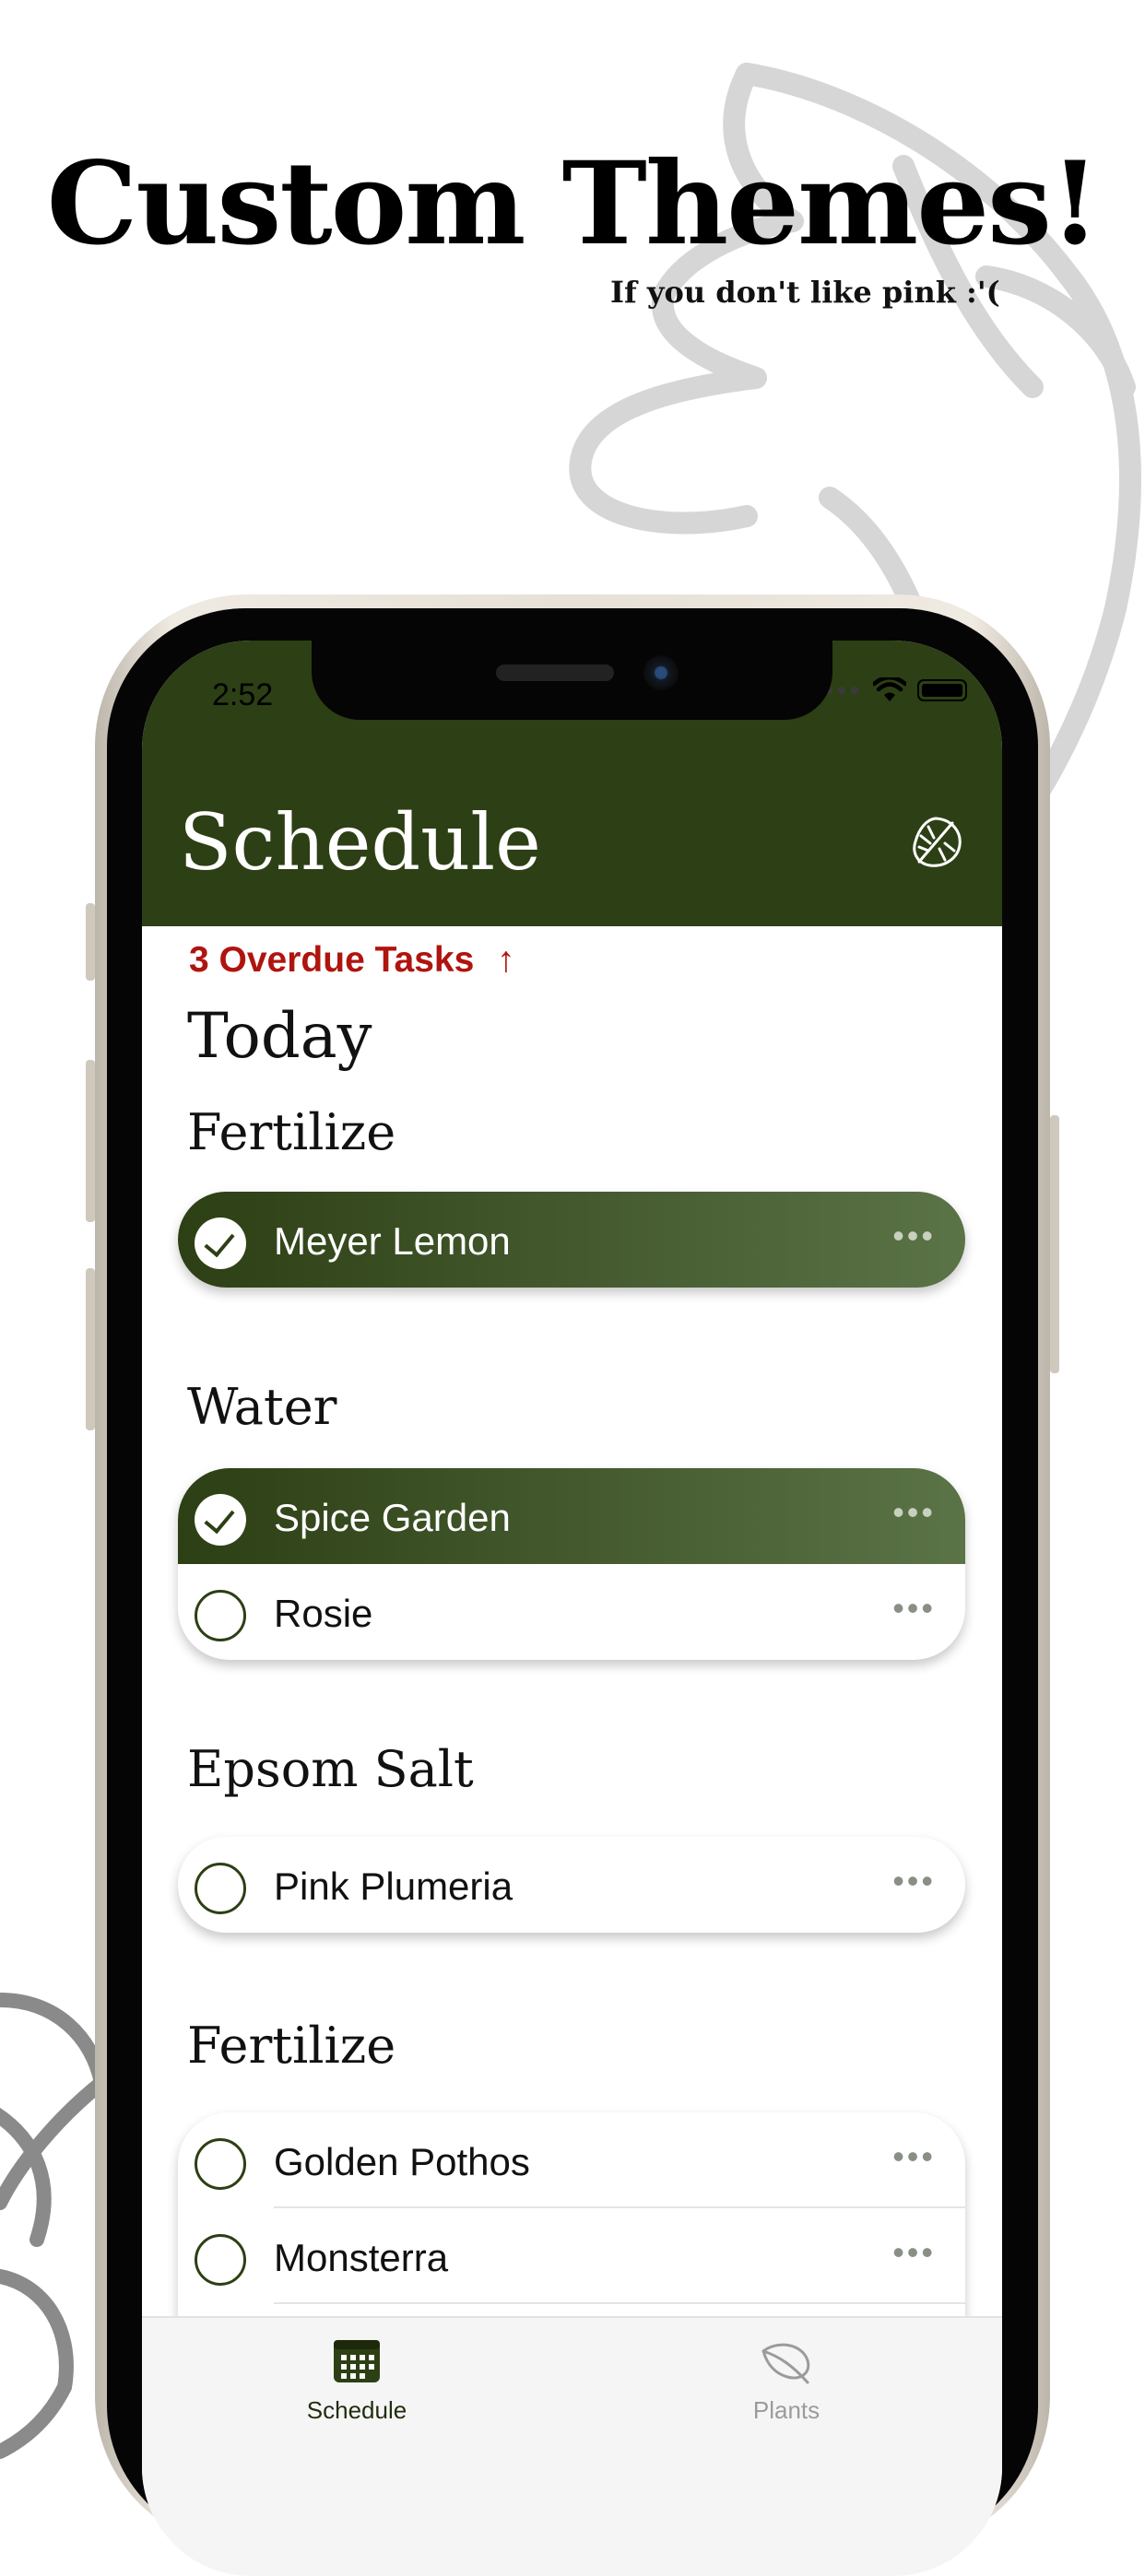  I want to click on task-name: Meyer Lemon, so click(392, 1241).